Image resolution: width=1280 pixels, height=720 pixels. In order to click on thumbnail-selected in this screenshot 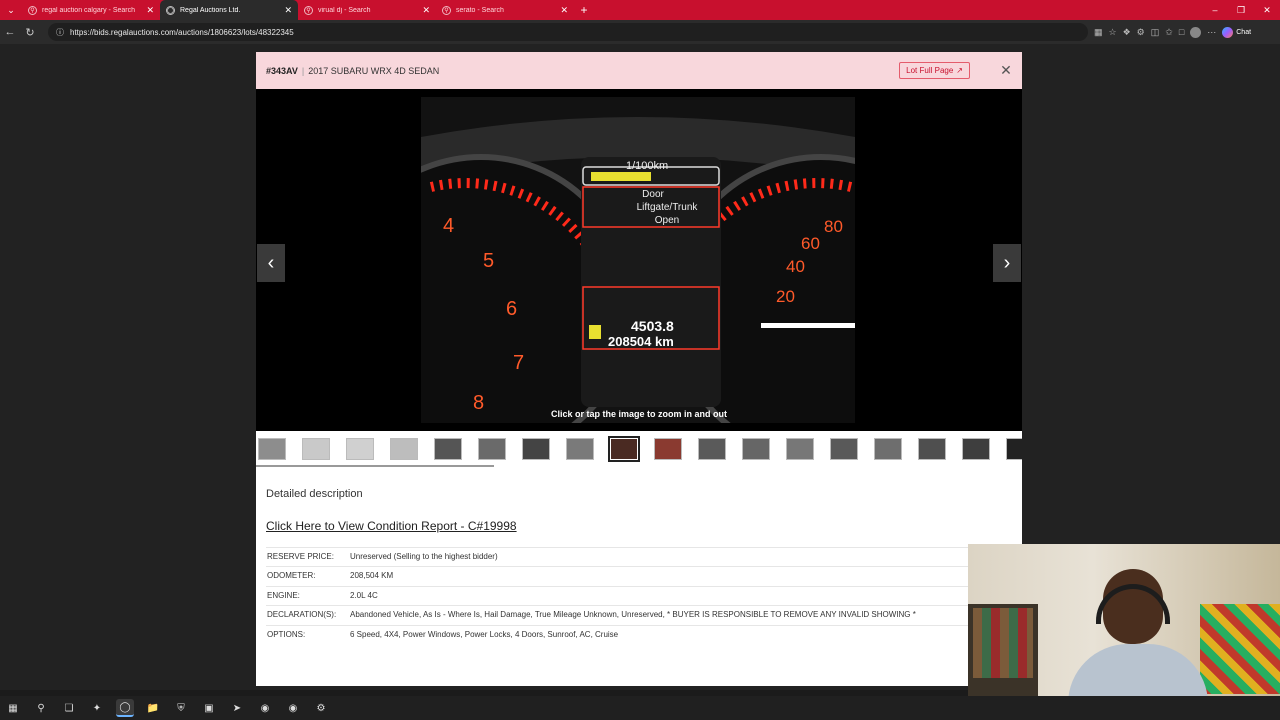, I will do `click(624, 449)`.